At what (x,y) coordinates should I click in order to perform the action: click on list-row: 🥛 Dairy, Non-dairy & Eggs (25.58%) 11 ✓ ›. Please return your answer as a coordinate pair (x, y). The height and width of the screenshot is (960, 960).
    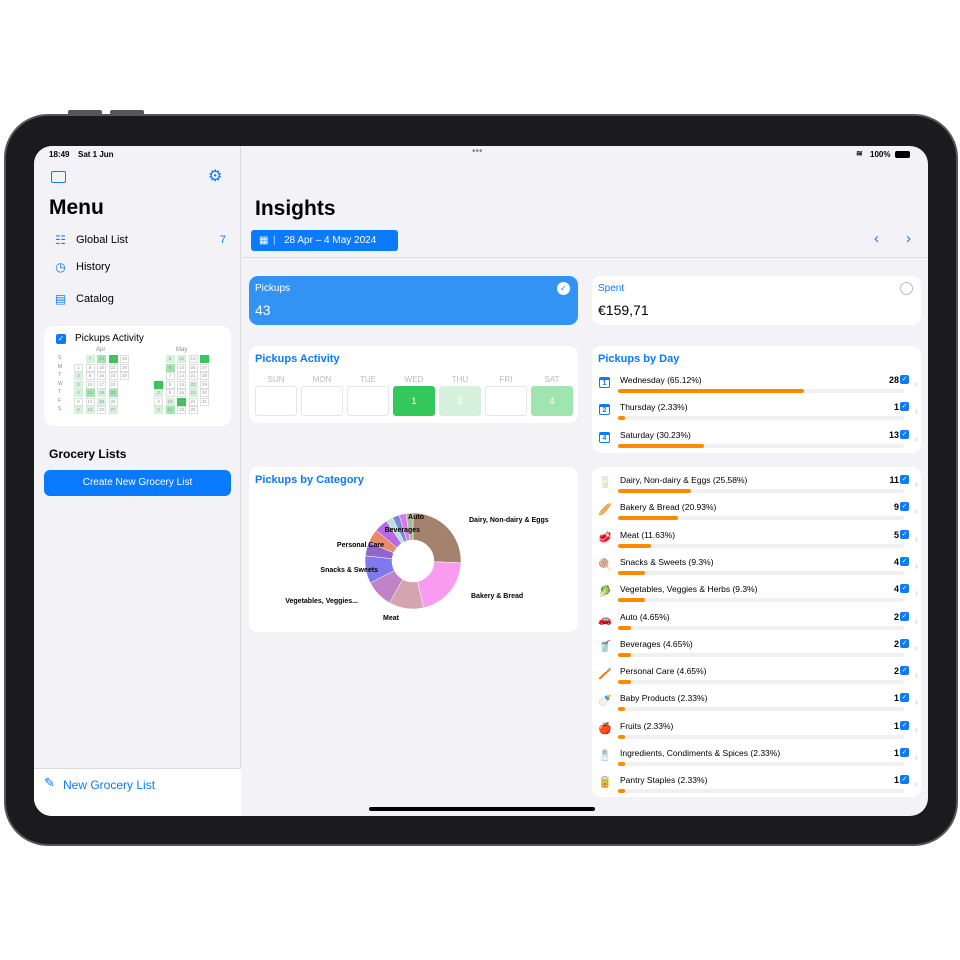
    Looking at the image, I should click on (756, 486).